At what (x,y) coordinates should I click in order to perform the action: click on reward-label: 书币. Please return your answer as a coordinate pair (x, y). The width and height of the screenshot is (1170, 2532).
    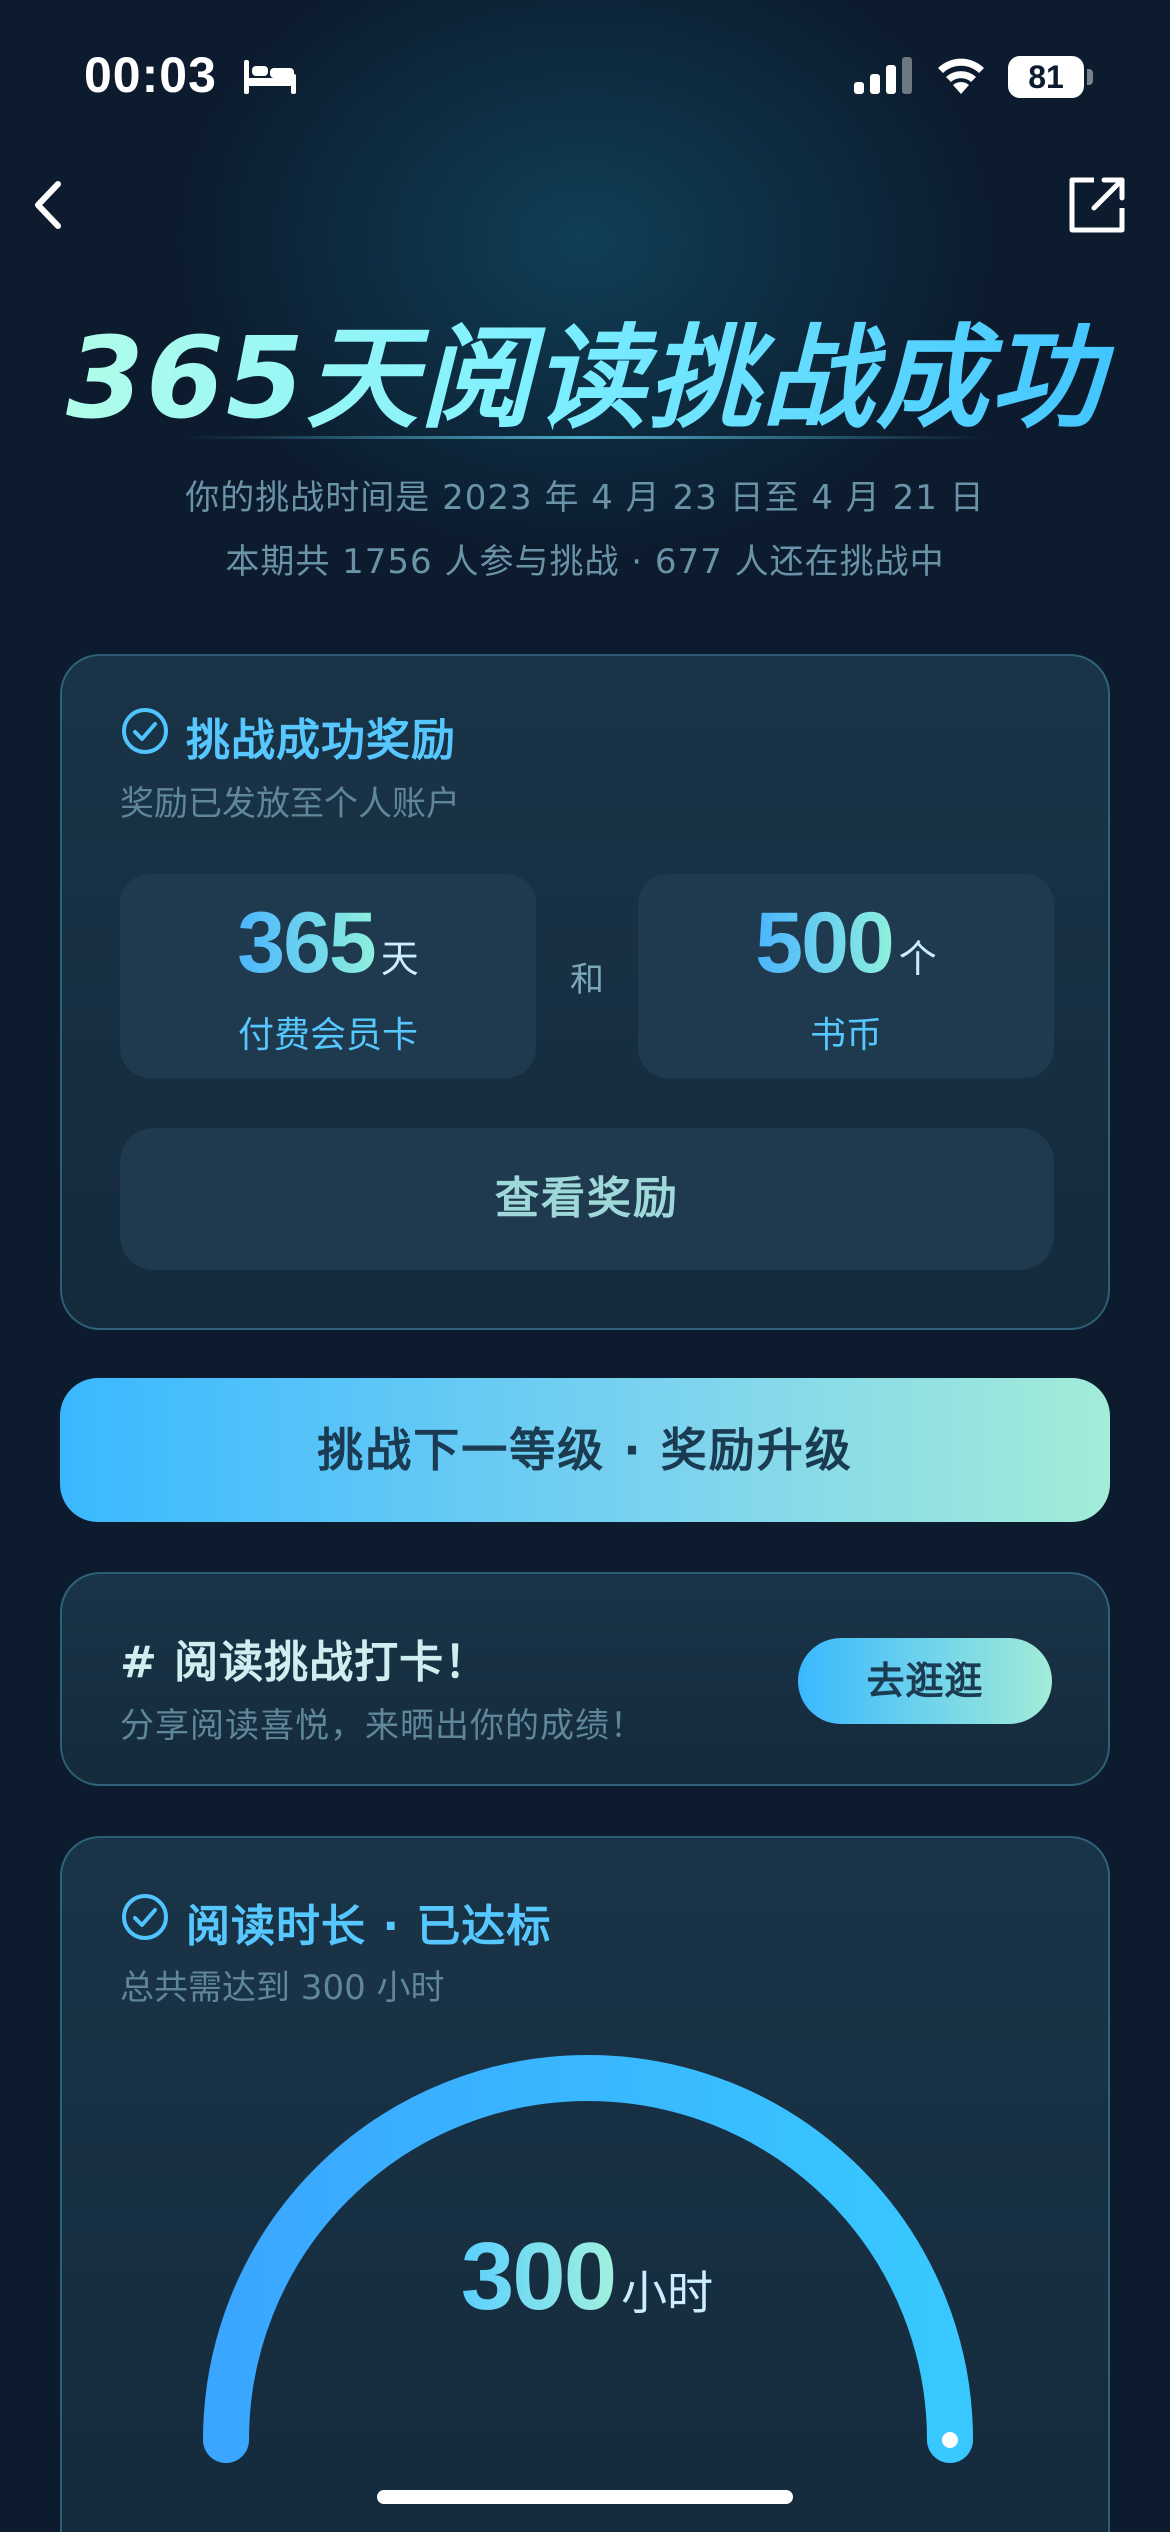
    Looking at the image, I should click on (845, 1035).